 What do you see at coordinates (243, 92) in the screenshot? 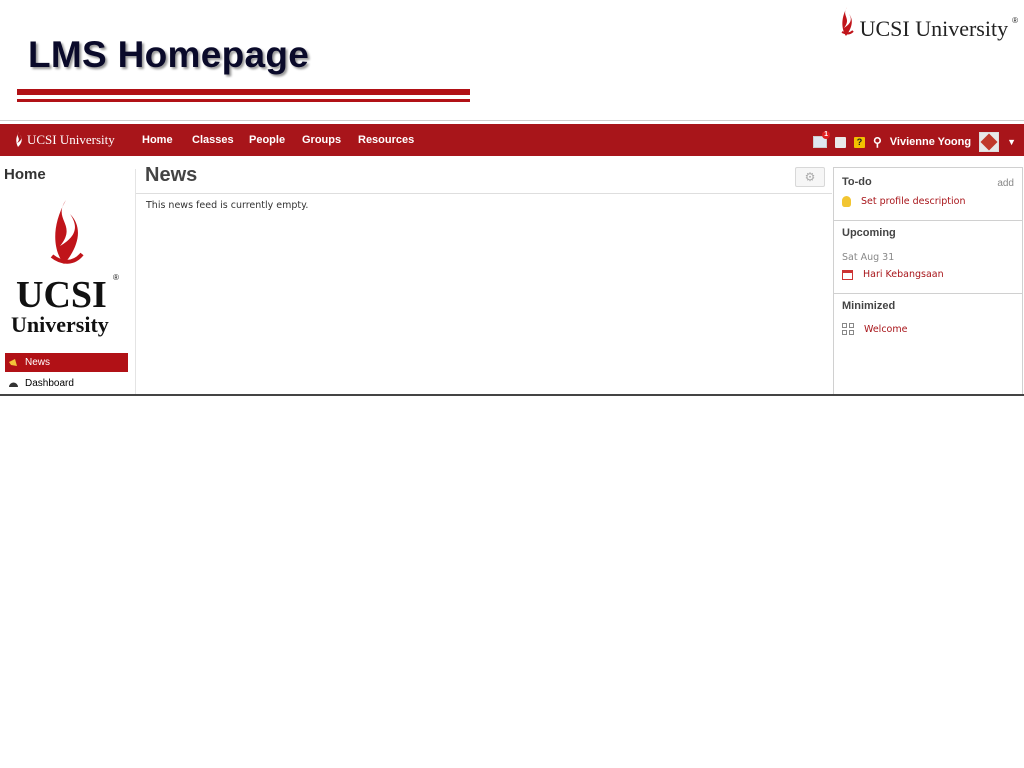
I see `title-underline` at bounding box center [243, 92].